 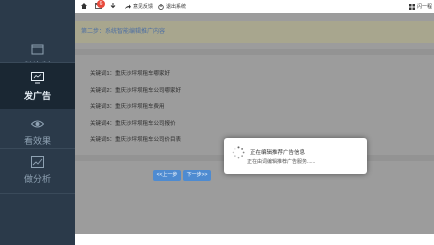 I want to click on loading-title: 正在编辑推荐广告信息, so click(x=278, y=153).